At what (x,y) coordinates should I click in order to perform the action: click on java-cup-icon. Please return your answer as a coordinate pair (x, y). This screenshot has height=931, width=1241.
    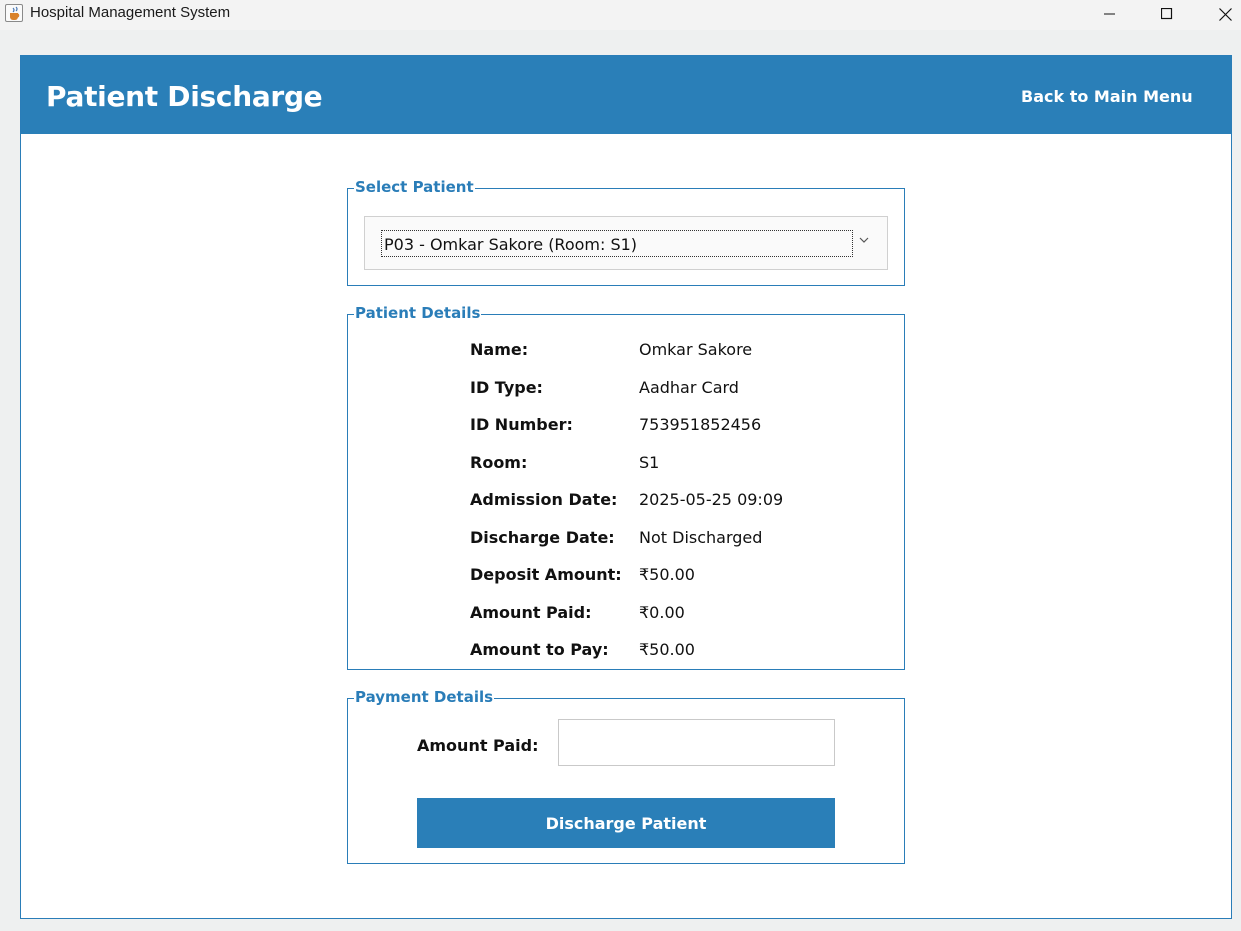
    Looking at the image, I should click on (14, 13).